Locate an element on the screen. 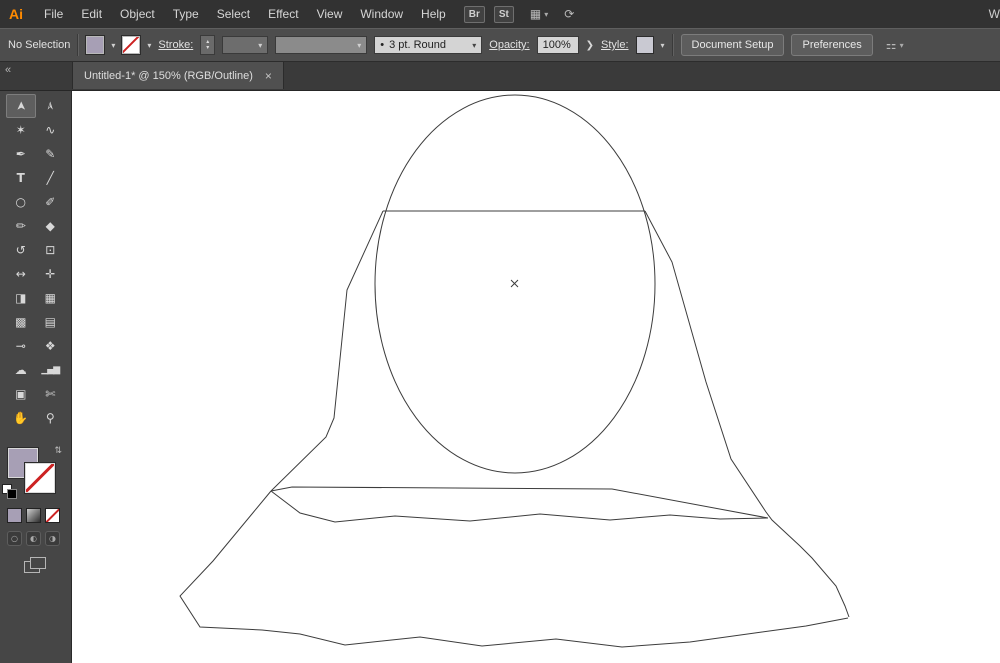 The width and height of the screenshot is (1000, 663). menu-file: File is located at coordinates (53, 14).